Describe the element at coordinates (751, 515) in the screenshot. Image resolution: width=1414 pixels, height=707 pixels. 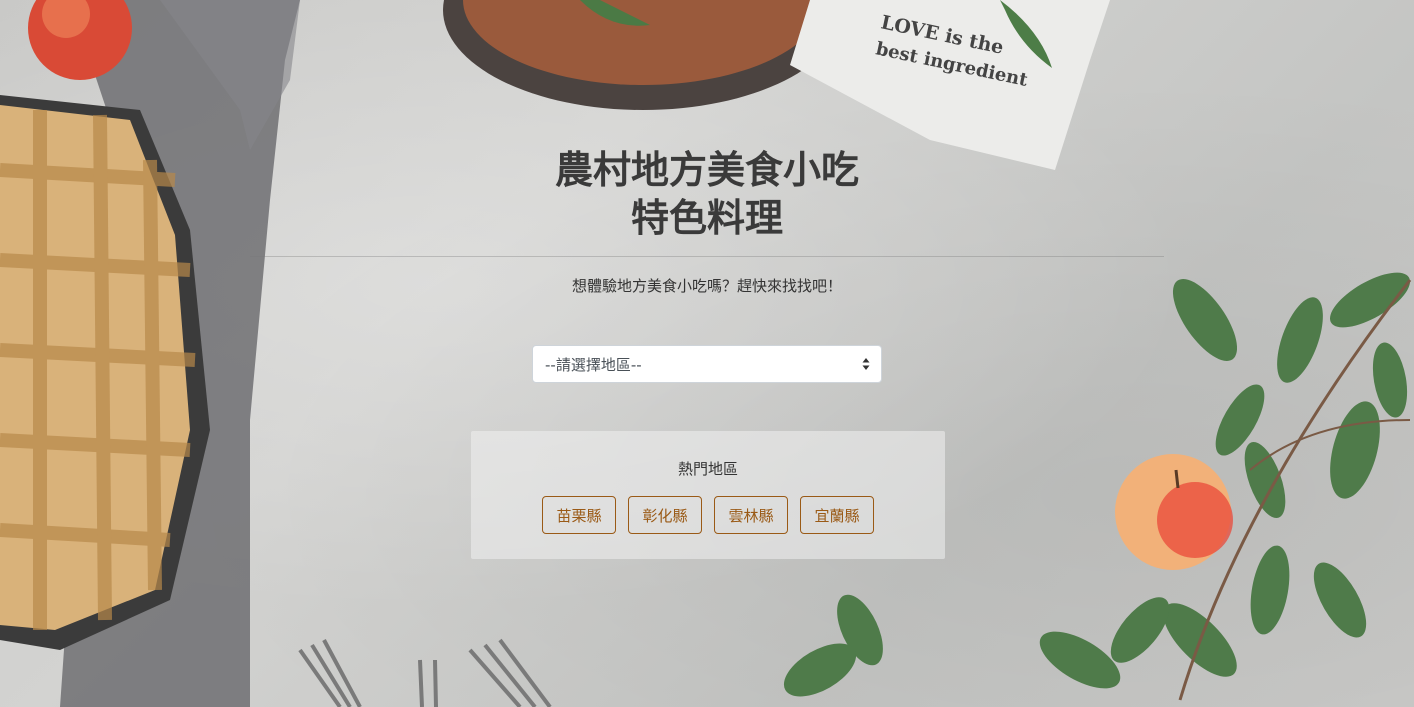
I see `region-button-yunlin: 雲林縣` at that location.